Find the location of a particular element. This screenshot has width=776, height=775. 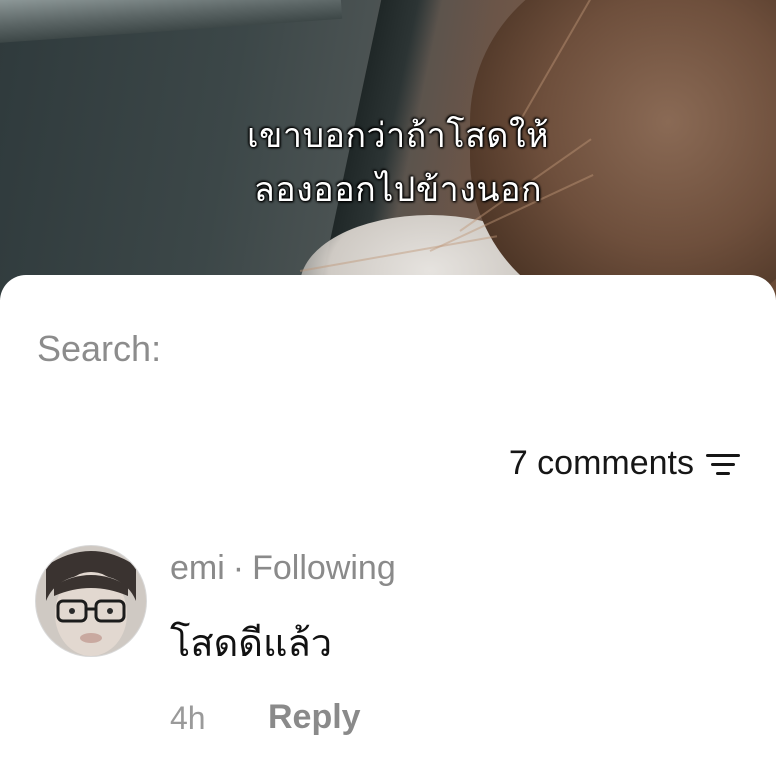

avatar-portrait-icon is located at coordinates (91, 601).